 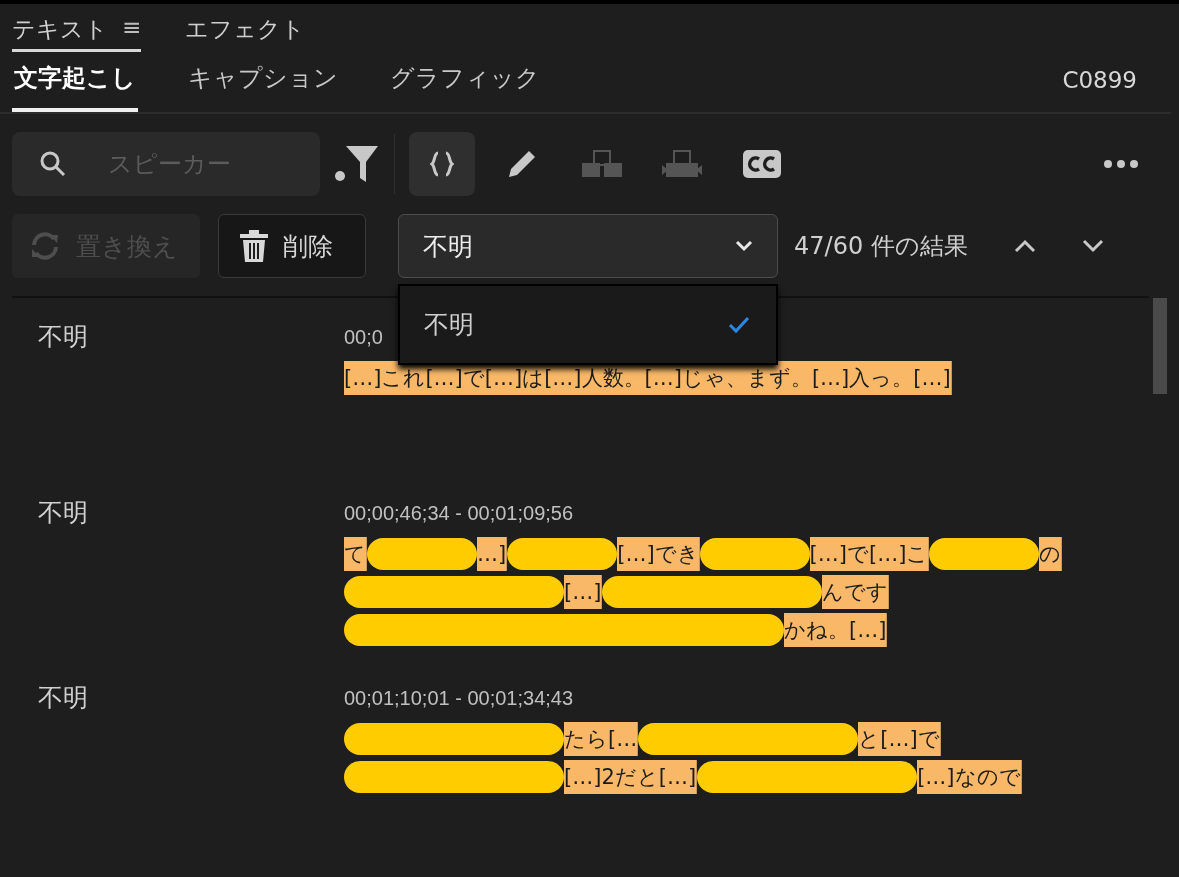 I want to click on timecode: 00;00;46;34 - 00;01;09;56, so click(x=459, y=513).